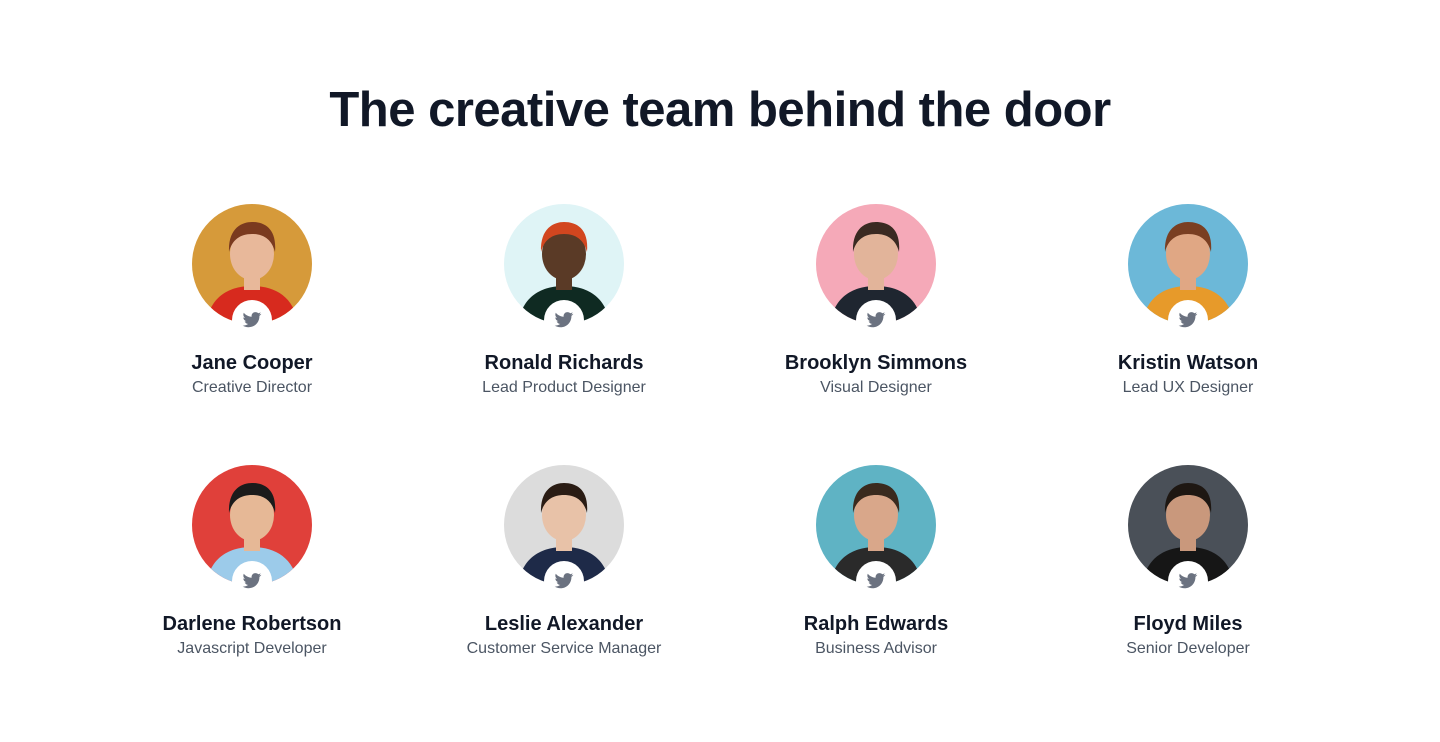 This screenshot has height=742, width=1440. What do you see at coordinates (876, 624) in the screenshot?
I see `member-name: Ralph Edwards` at bounding box center [876, 624].